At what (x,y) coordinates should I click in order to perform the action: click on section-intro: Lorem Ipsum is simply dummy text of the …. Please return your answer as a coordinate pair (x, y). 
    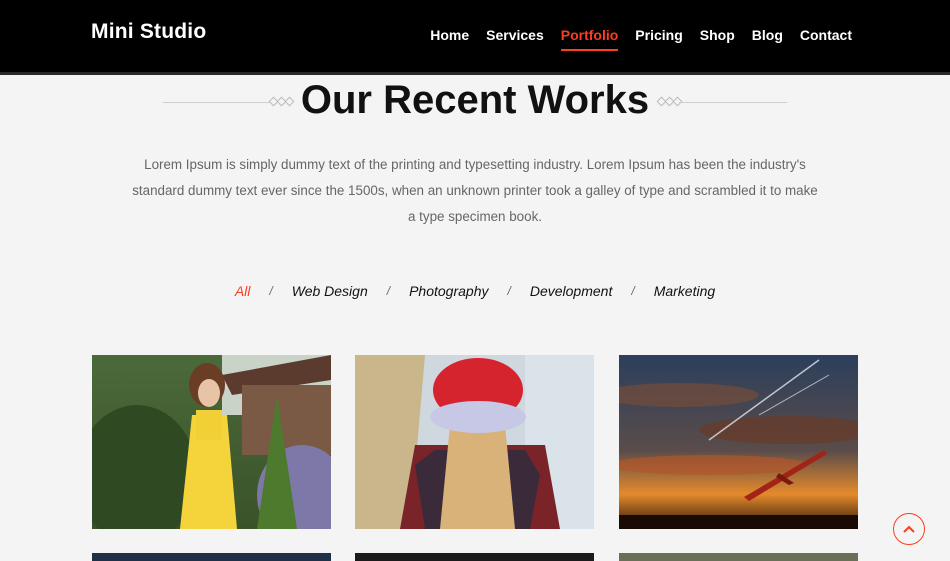
    Looking at the image, I should click on (475, 190).